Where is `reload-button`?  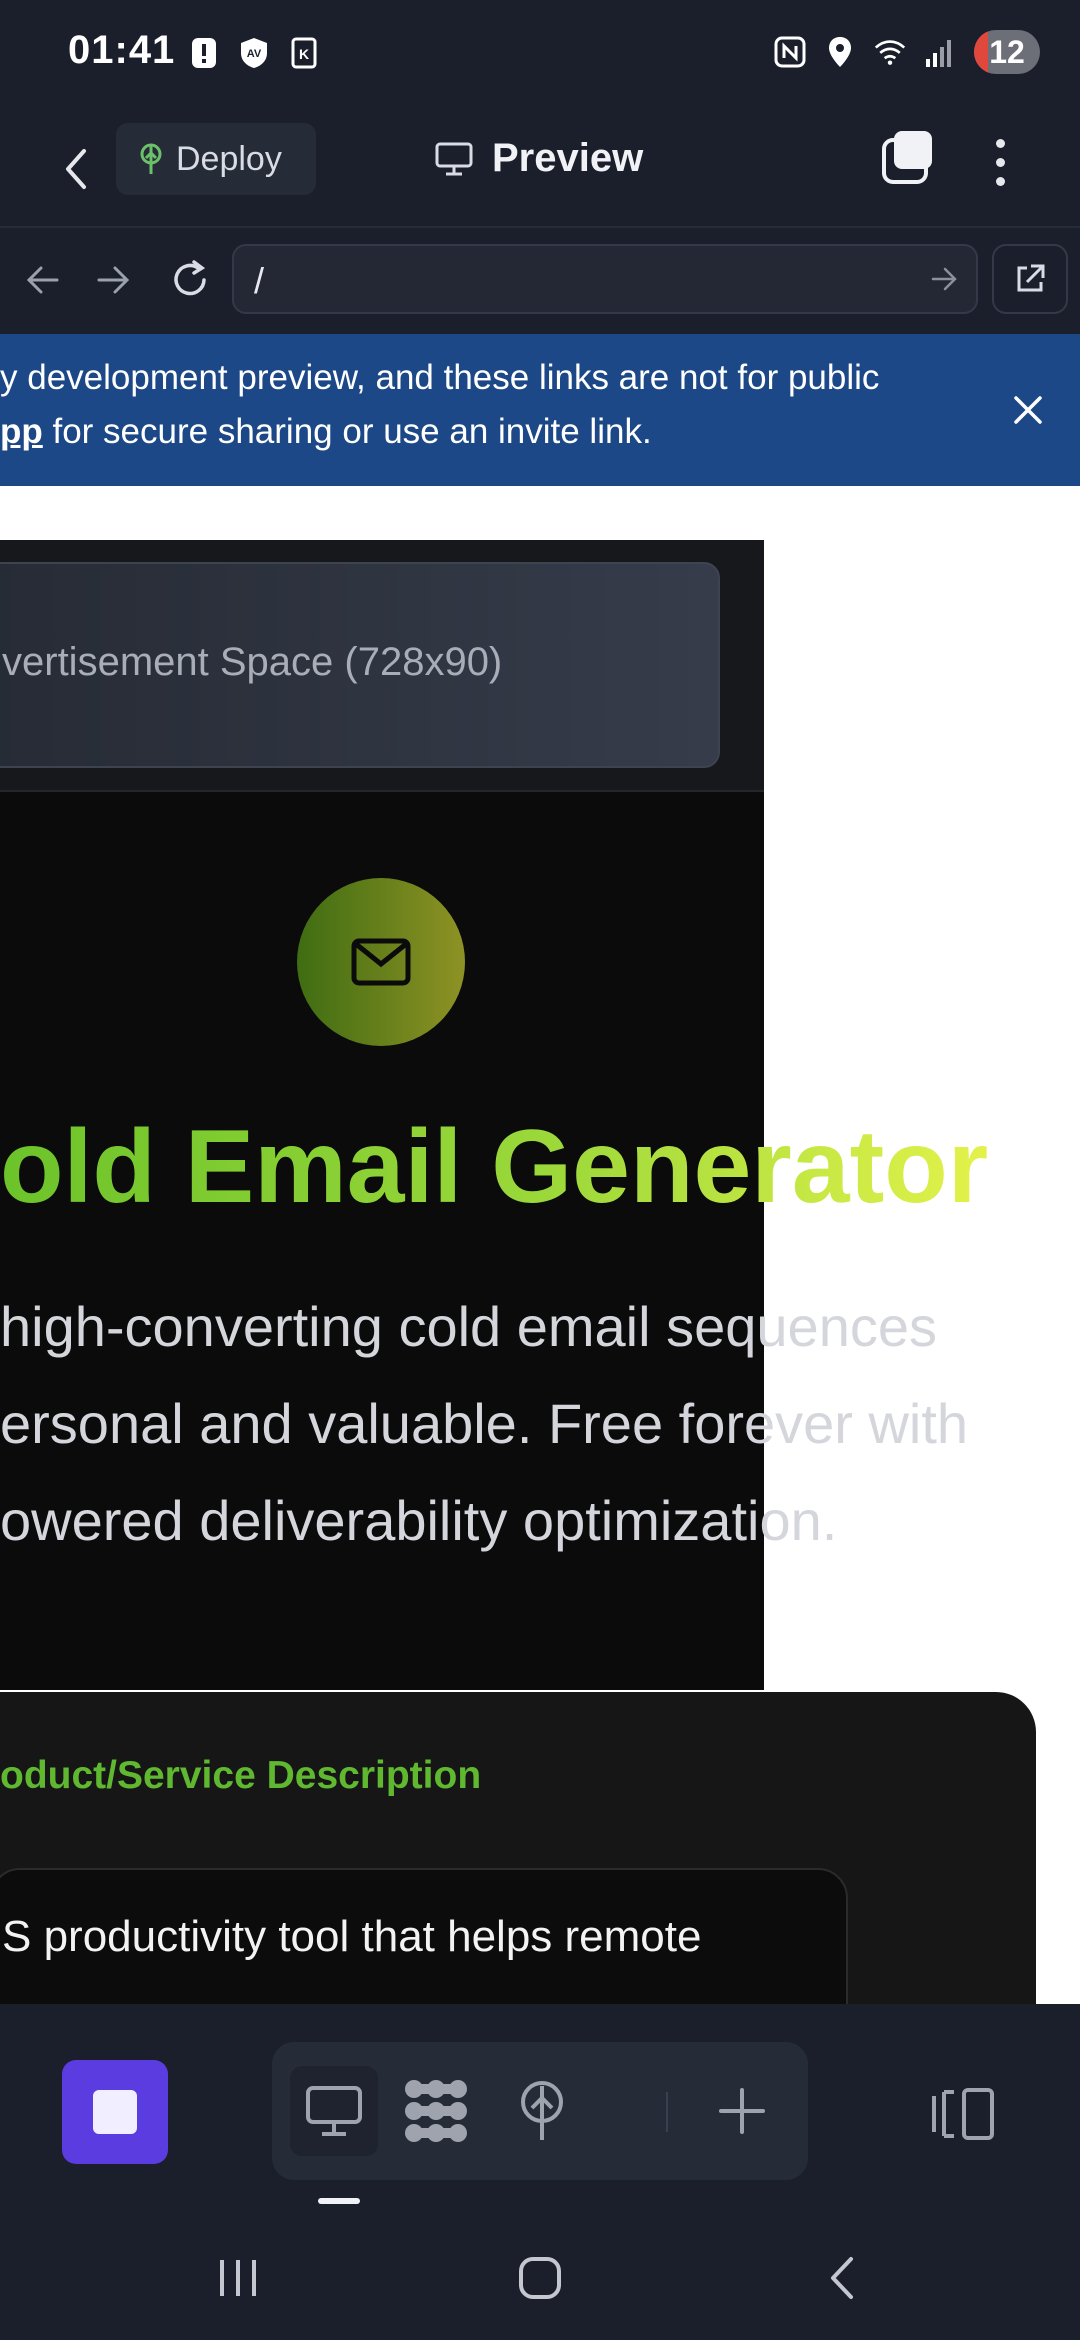
reload-button is located at coordinates (190, 280).